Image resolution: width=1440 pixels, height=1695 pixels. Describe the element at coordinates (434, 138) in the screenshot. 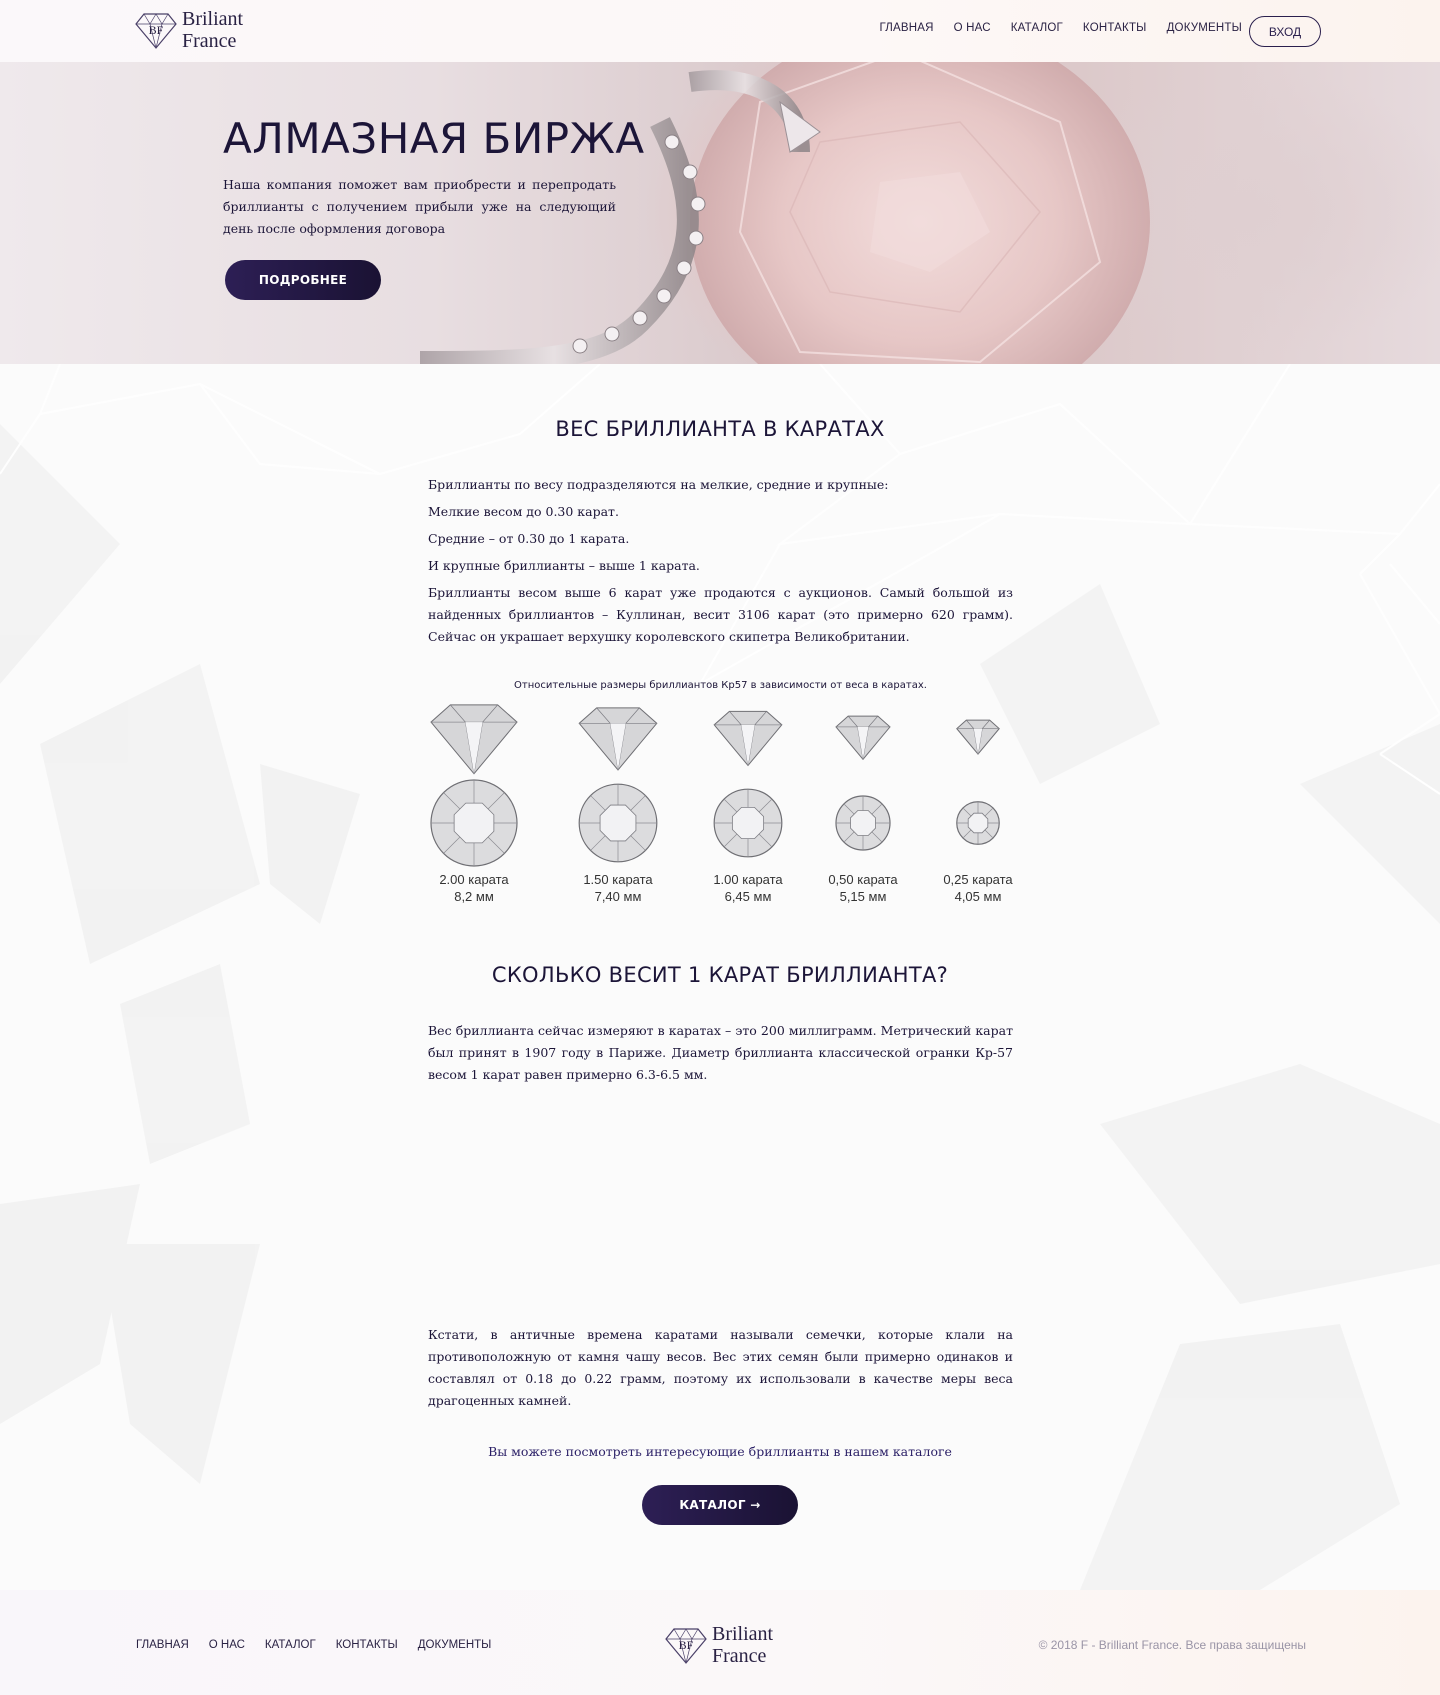

I see `hero-title: АЛМАЗНАЯ БИРЖА` at that location.